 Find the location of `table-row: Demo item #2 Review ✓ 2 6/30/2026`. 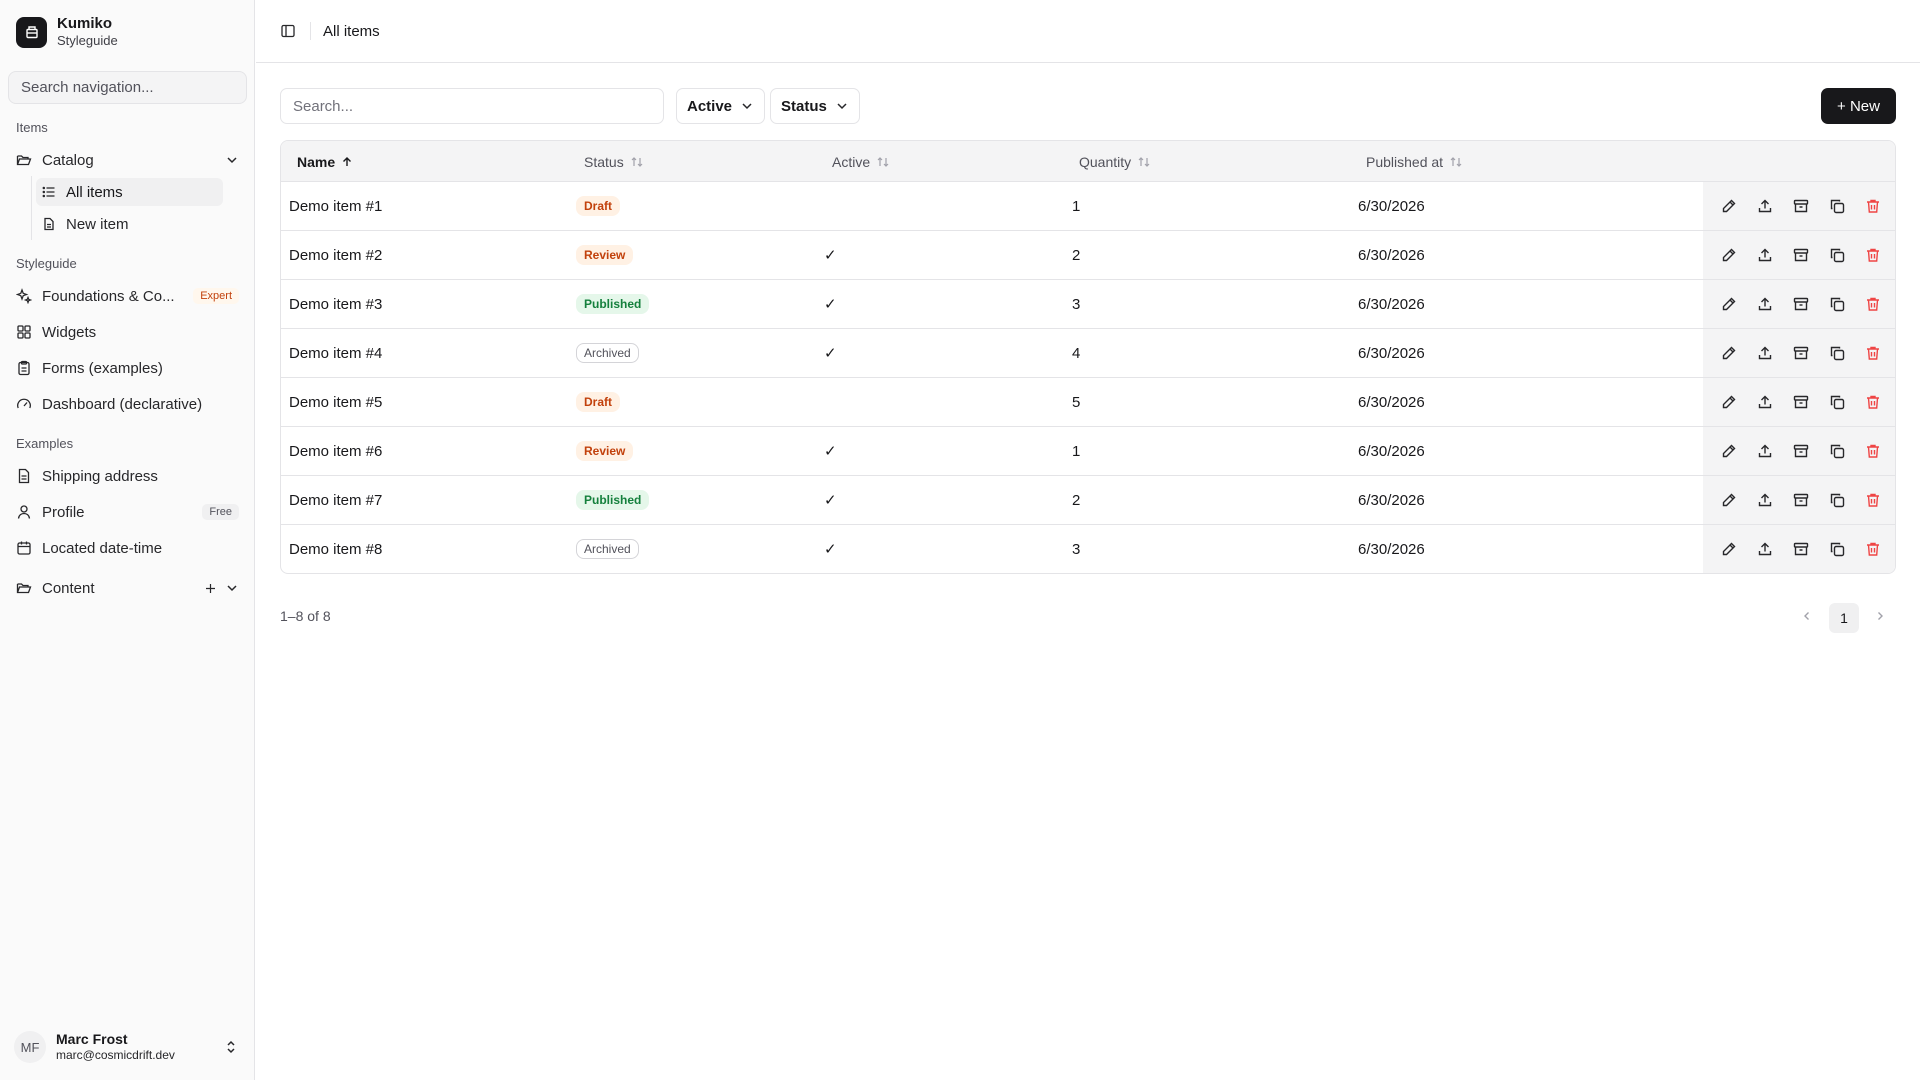

table-row: Demo item #2 Review ✓ 2 6/30/2026 is located at coordinates (1088, 255).